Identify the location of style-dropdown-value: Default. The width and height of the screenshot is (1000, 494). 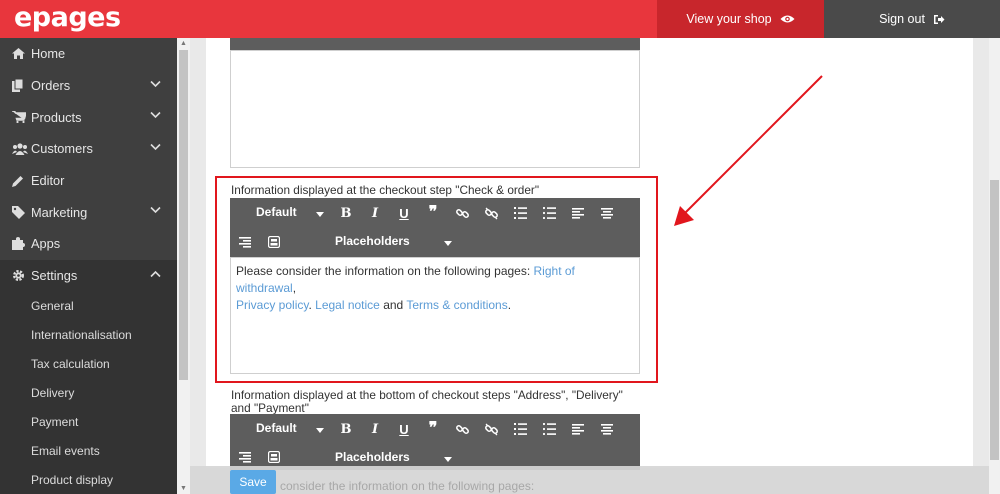
(276, 428).